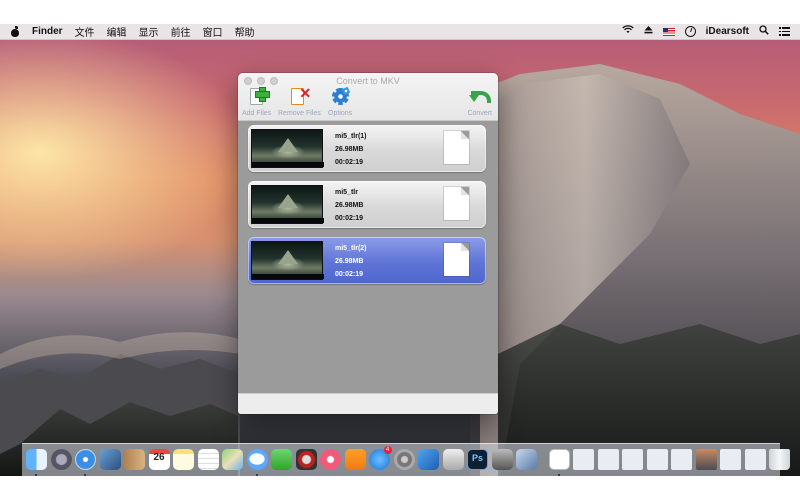 The height and width of the screenshot is (500, 800). What do you see at coordinates (181, 31) in the screenshot?
I see `menu-go: 前往` at bounding box center [181, 31].